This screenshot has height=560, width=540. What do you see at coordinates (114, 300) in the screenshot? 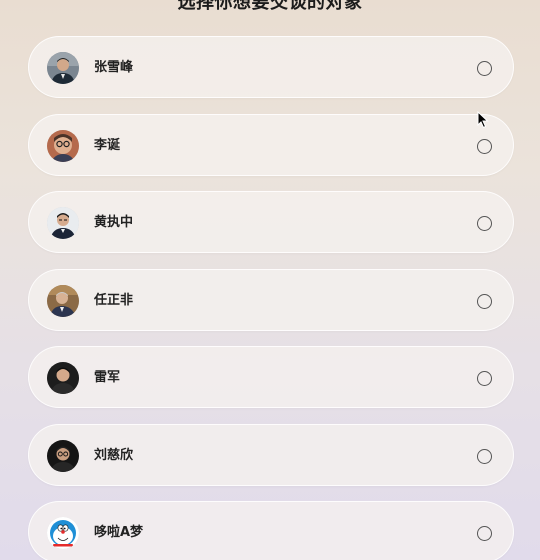
I see `contact-name: 任正非` at bounding box center [114, 300].